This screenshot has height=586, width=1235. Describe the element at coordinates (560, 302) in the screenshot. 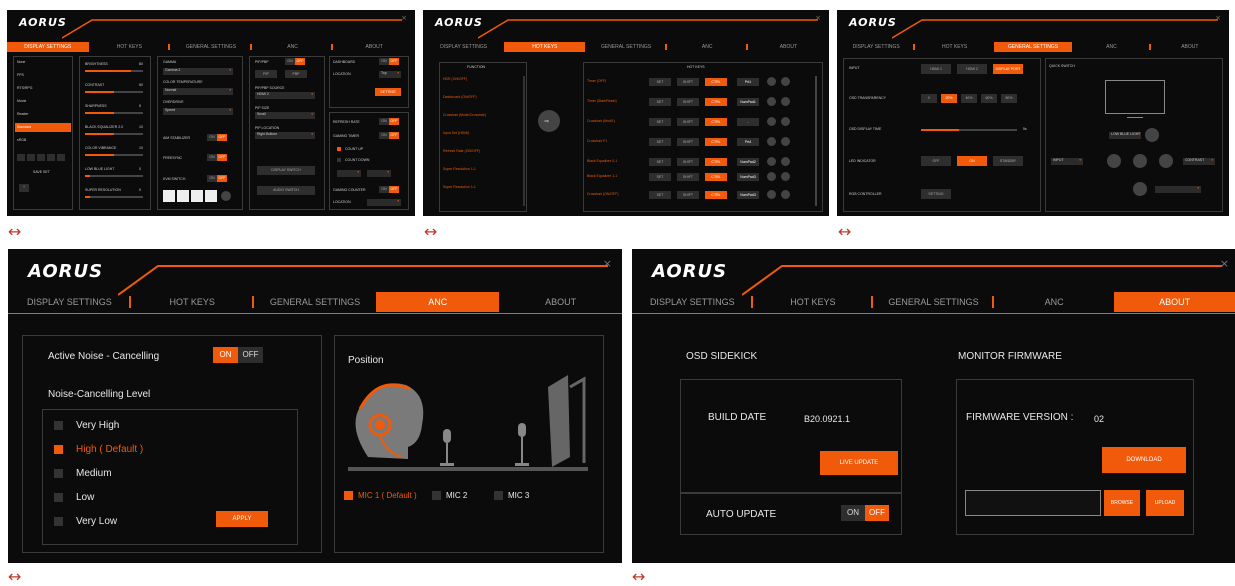

I see `tab-about: ABOUT` at that location.